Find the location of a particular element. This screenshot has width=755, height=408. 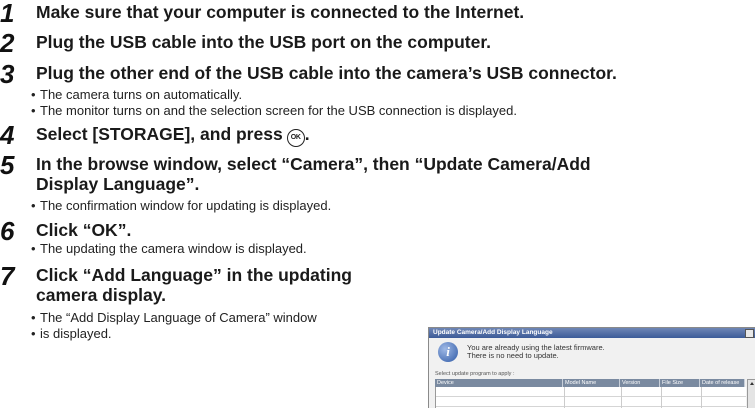

step-title: Select [STORAGE], and press is located at coordinates (159, 134).